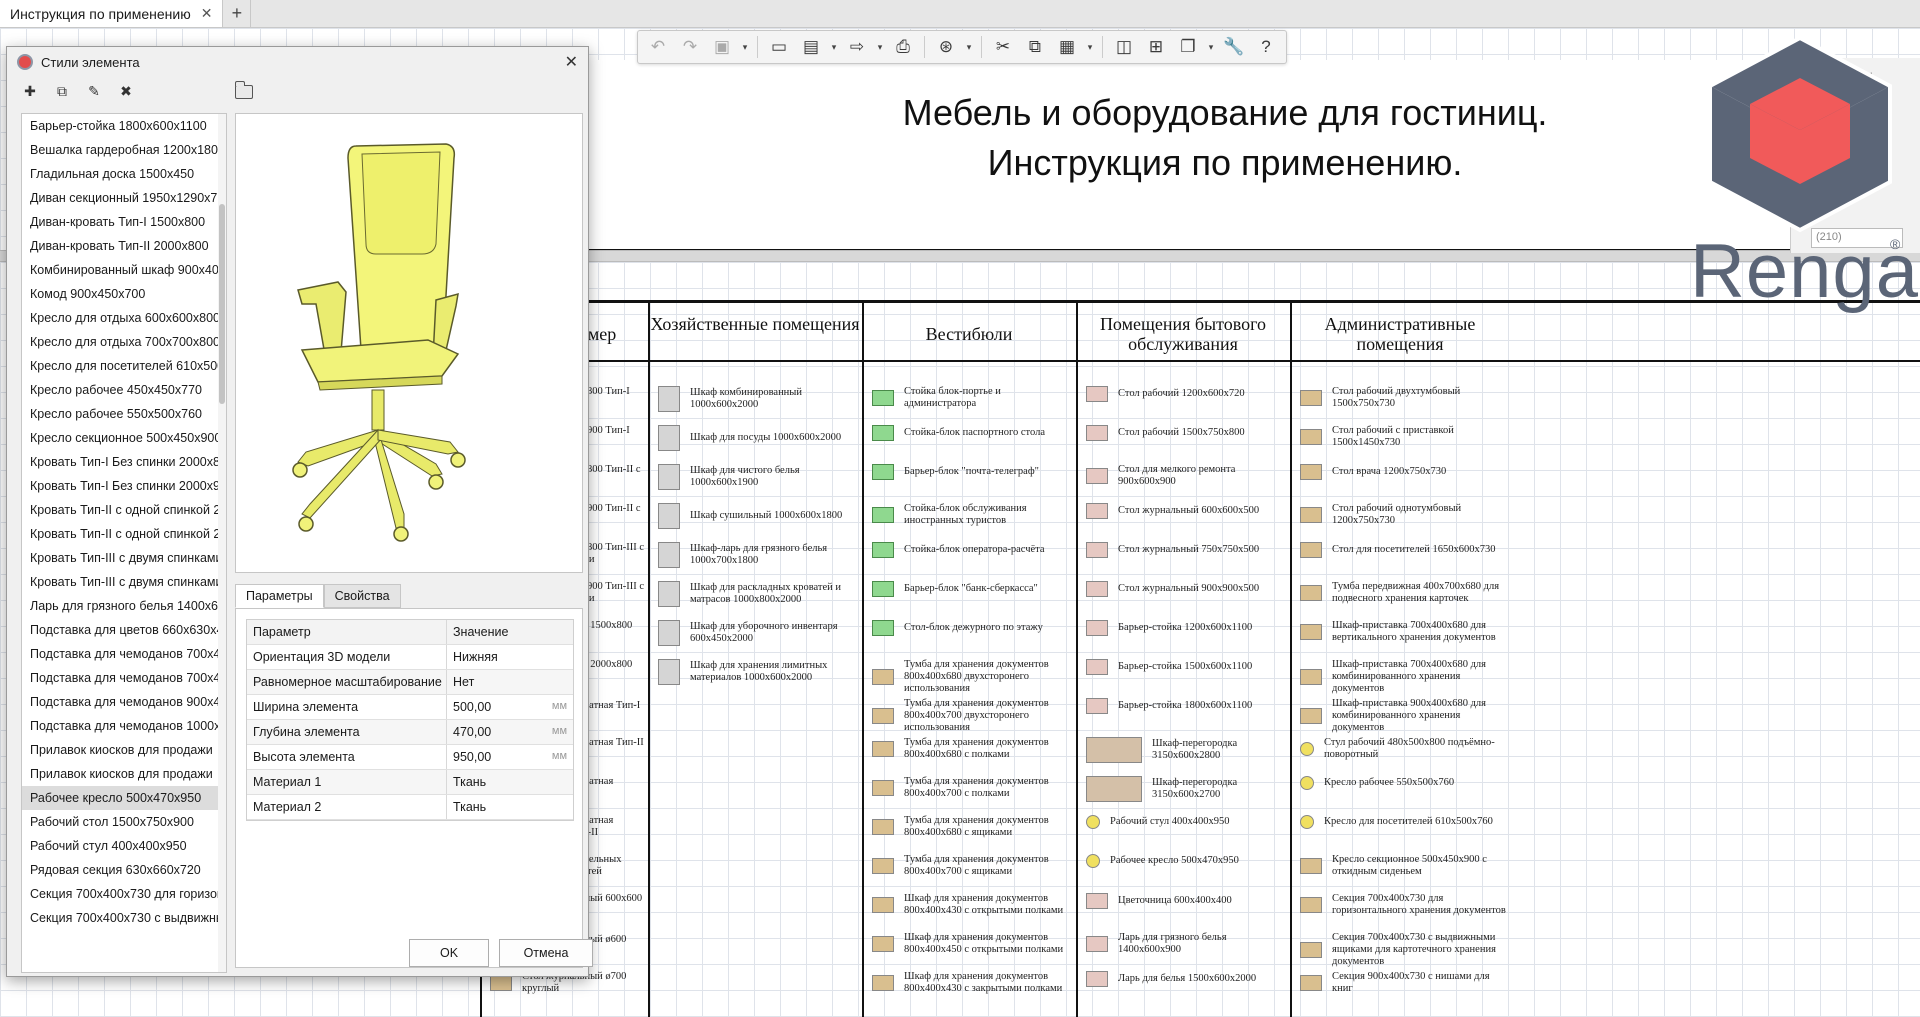  What do you see at coordinates (207, 13) in the screenshot?
I see `close-tab-icon: ✕` at bounding box center [207, 13].